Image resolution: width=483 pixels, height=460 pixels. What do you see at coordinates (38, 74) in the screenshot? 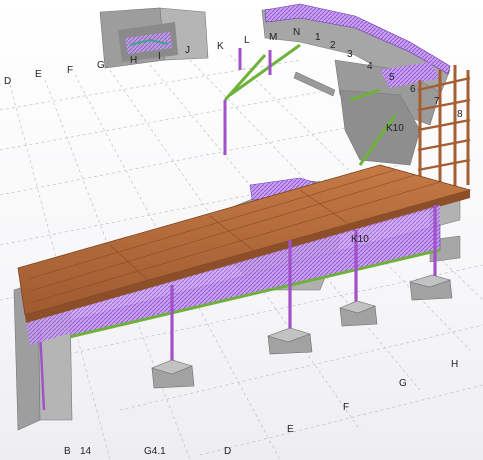
I see `grid-label-e-top: E` at bounding box center [38, 74].